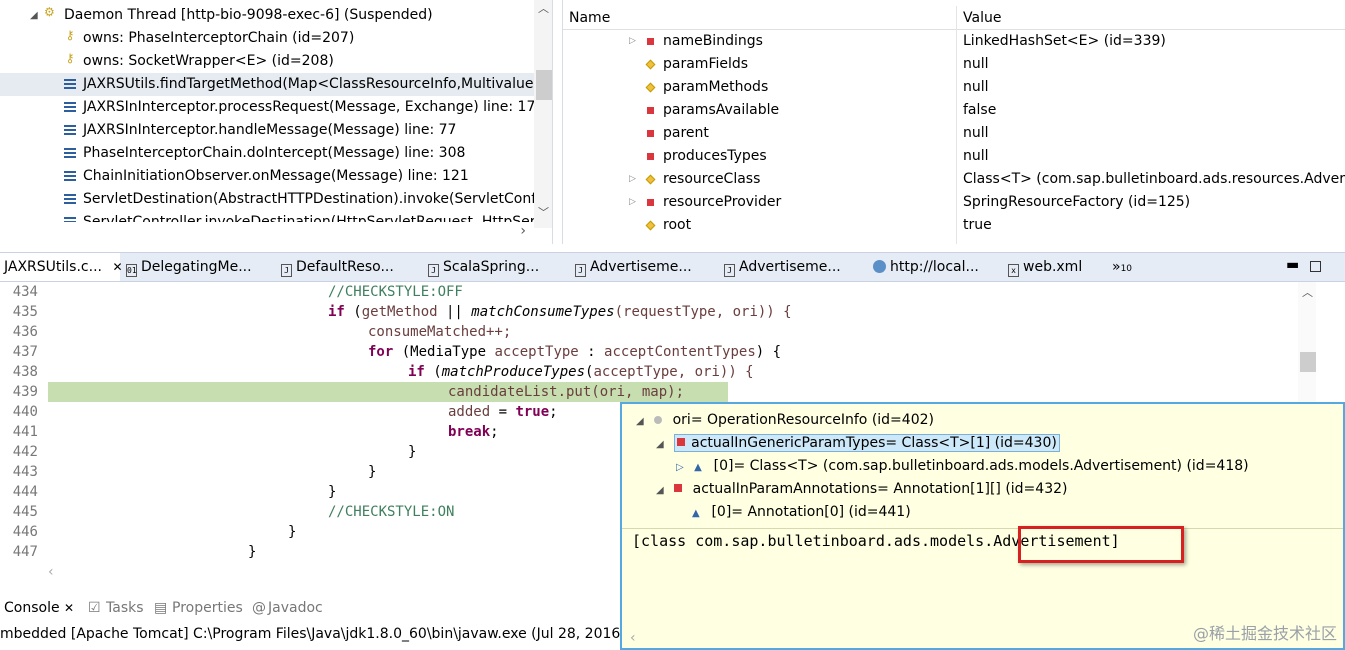 The image size is (1345, 650). Describe the element at coordinates (543, 212) in the screenshot. I see `scroll-down-icon: ﹀` at that location.